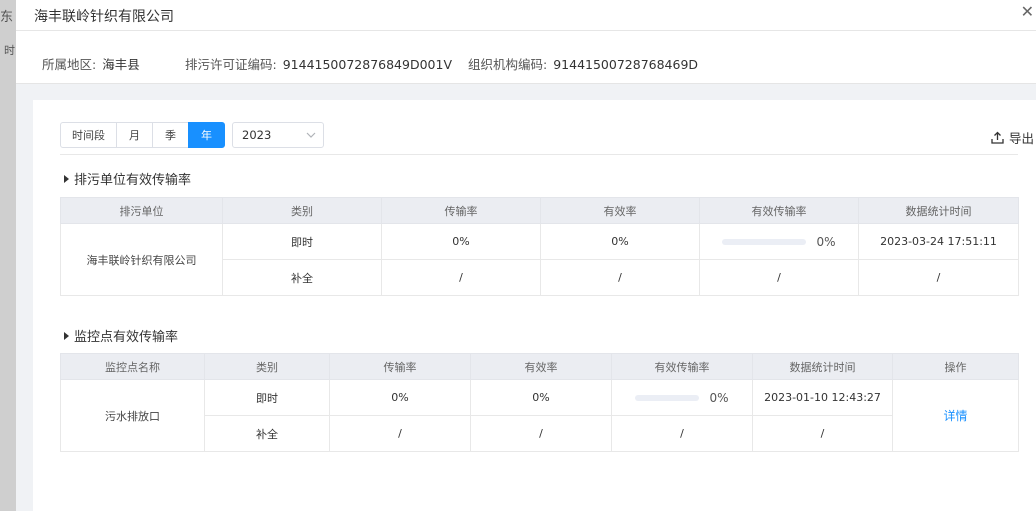 Image resolution: width=1036 pixels, height=511 pixels. What do you see at coordinates (206, 135) in the screenshot?
I see `period-button-year: 年` at bounding box center [206, 135].